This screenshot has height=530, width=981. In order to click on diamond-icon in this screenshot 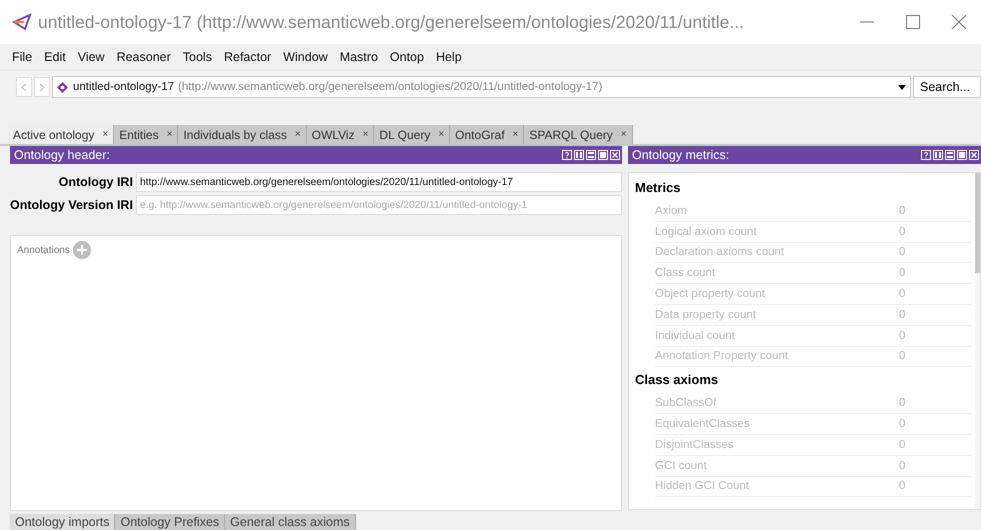, I will do `click(62, 87)`.